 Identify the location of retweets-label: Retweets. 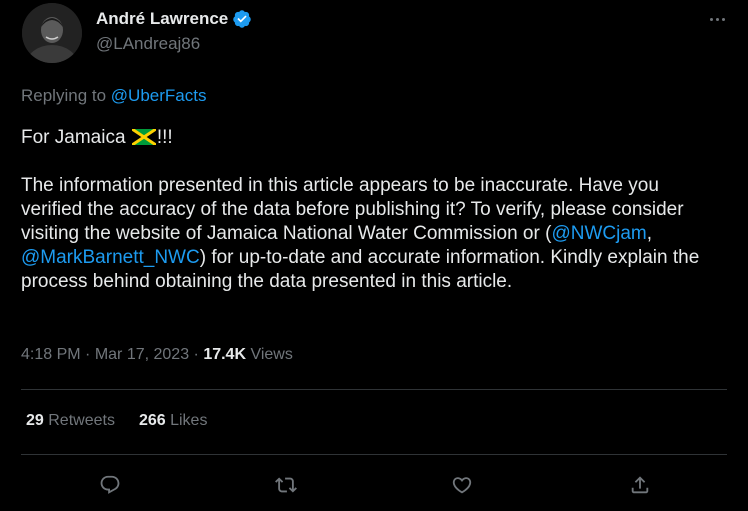
(79, 420).